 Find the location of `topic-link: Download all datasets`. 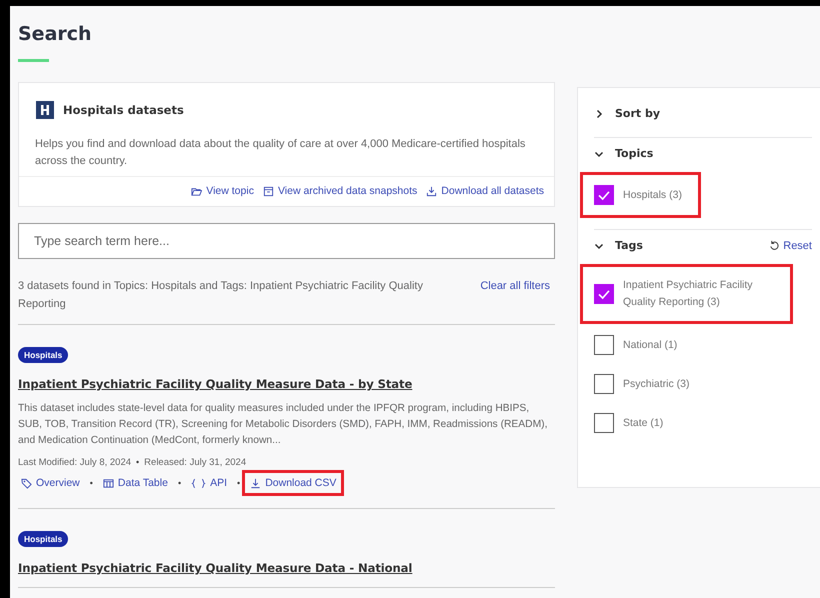

topic-link: Download all datasets is located at coordinates (485, 191).